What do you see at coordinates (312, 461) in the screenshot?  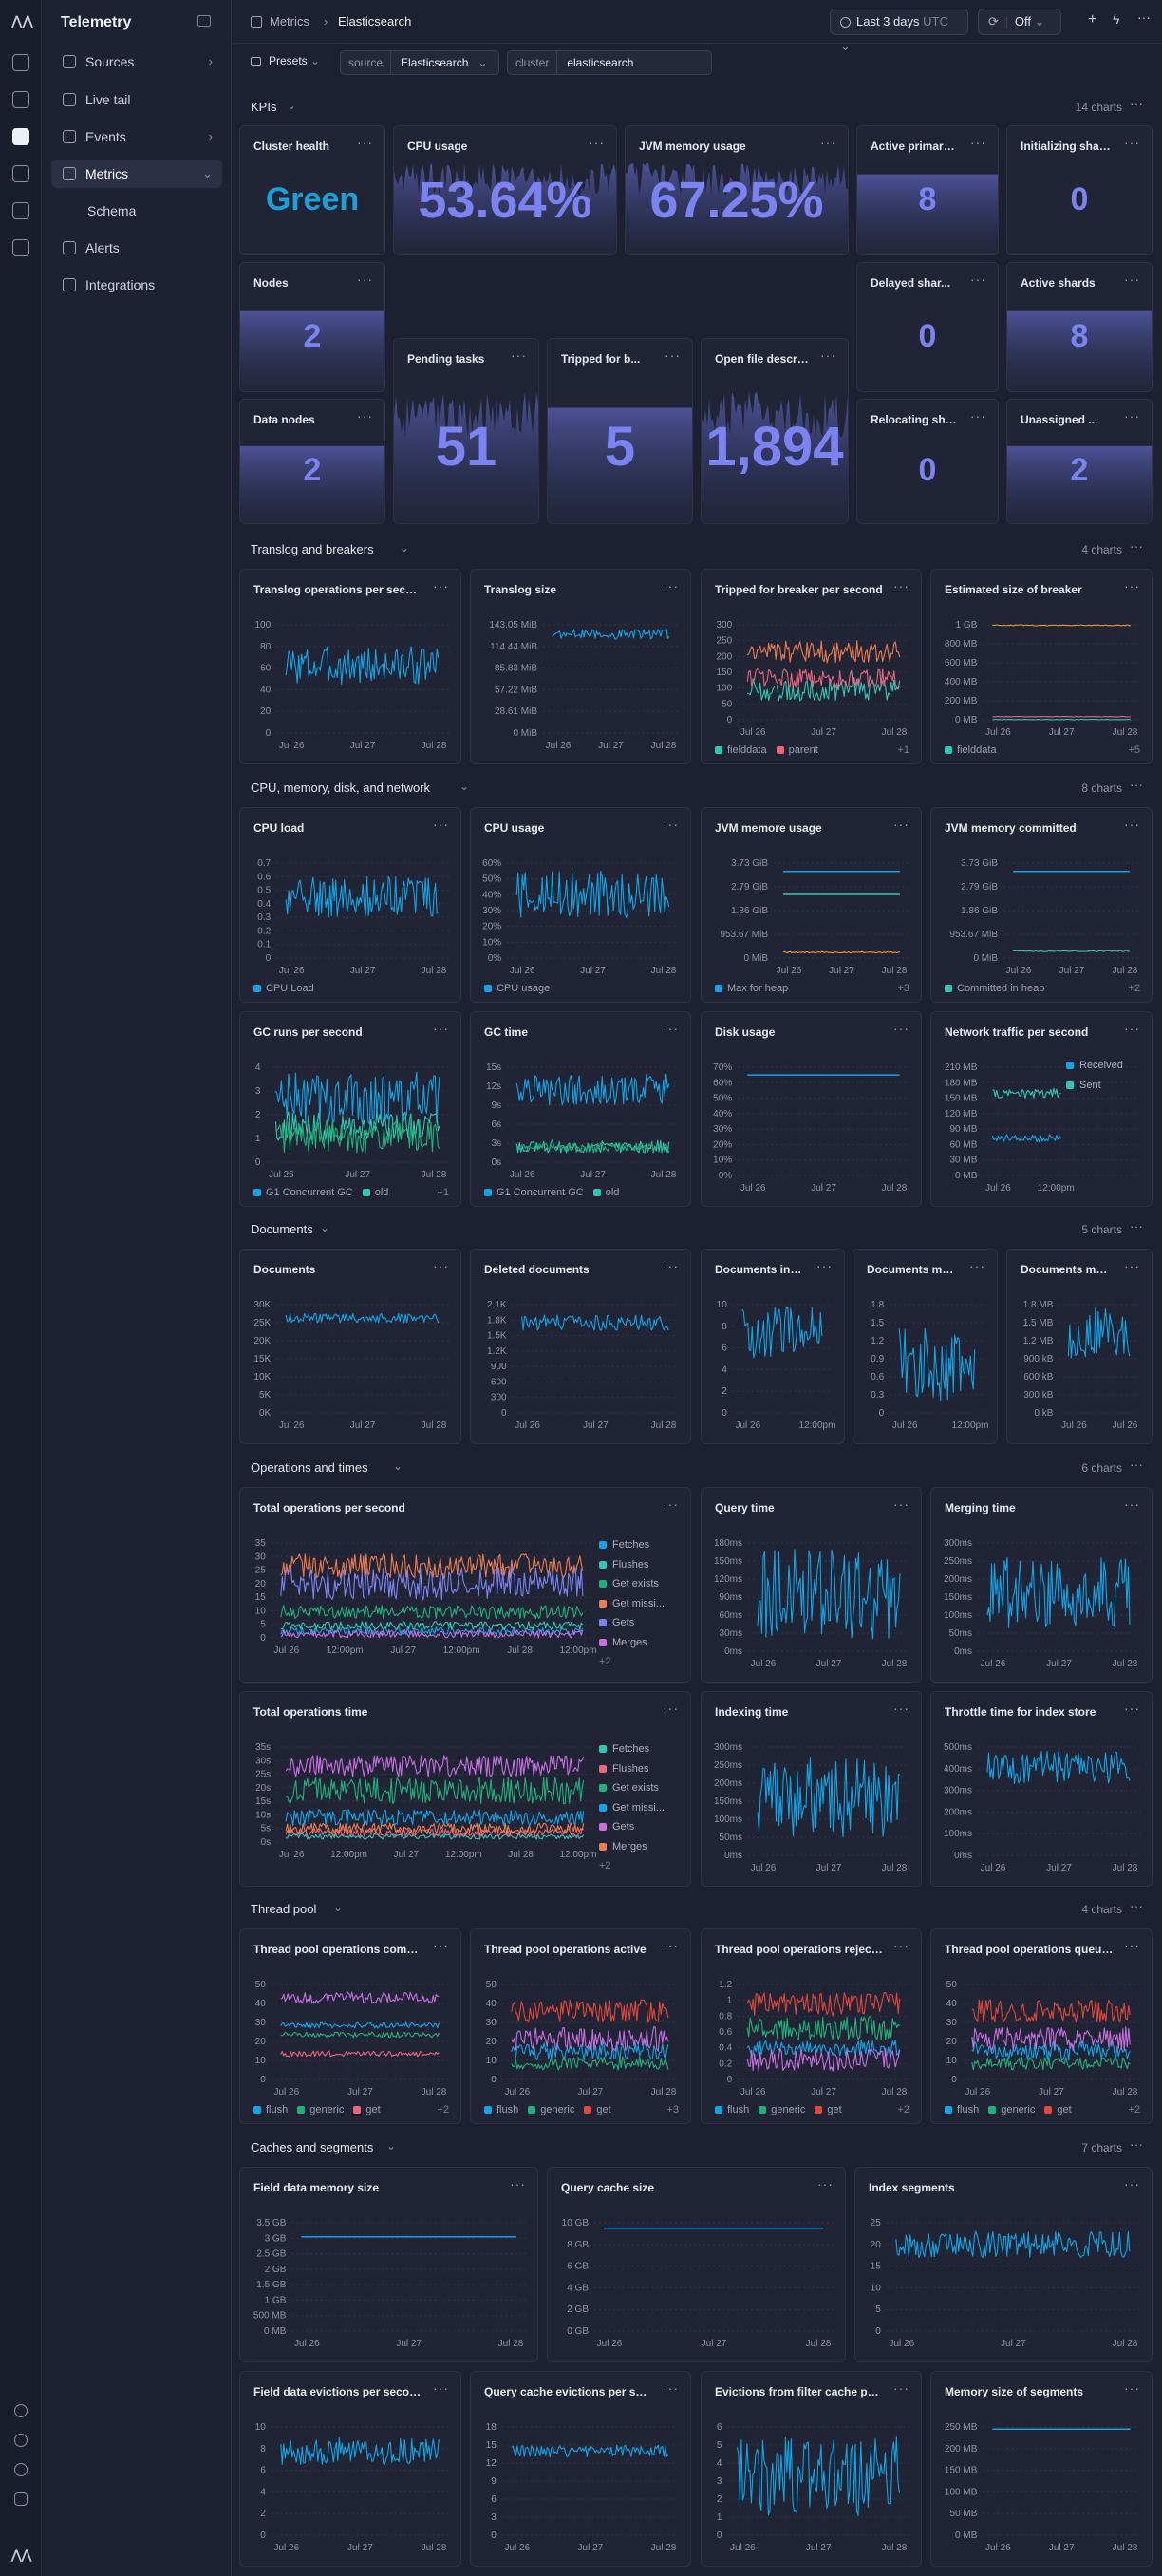 I see `kpi-card-data-nodes: Data nodes ··· 2` at bounding box center [312, 461].